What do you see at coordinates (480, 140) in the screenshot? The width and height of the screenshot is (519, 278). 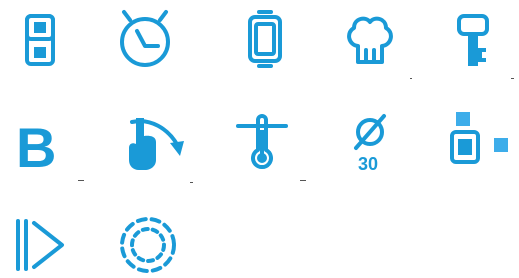 I see `zone-squares-icon` at bounding box center [480, 140].